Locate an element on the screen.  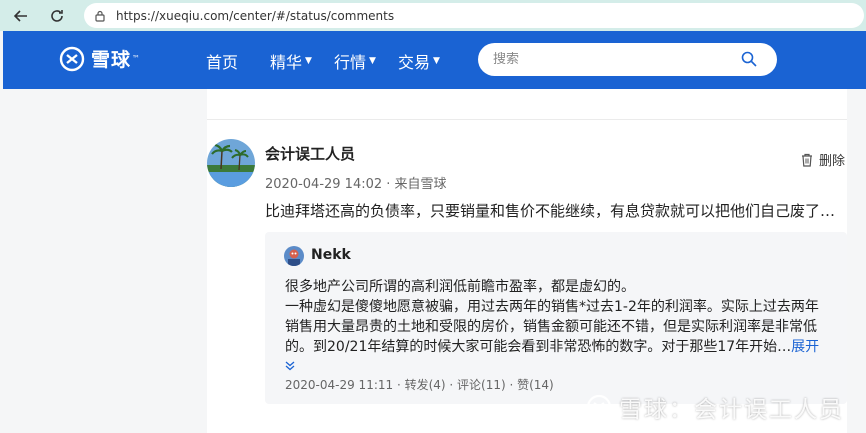
search-input is located at coordinates (613, 59).